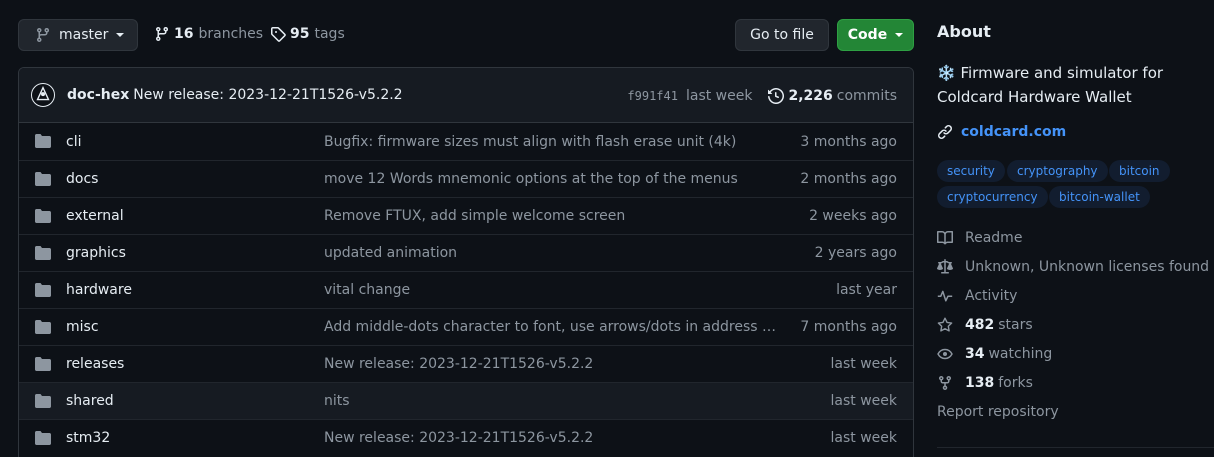  I want to click on file-name: releases, so click(95, 364).